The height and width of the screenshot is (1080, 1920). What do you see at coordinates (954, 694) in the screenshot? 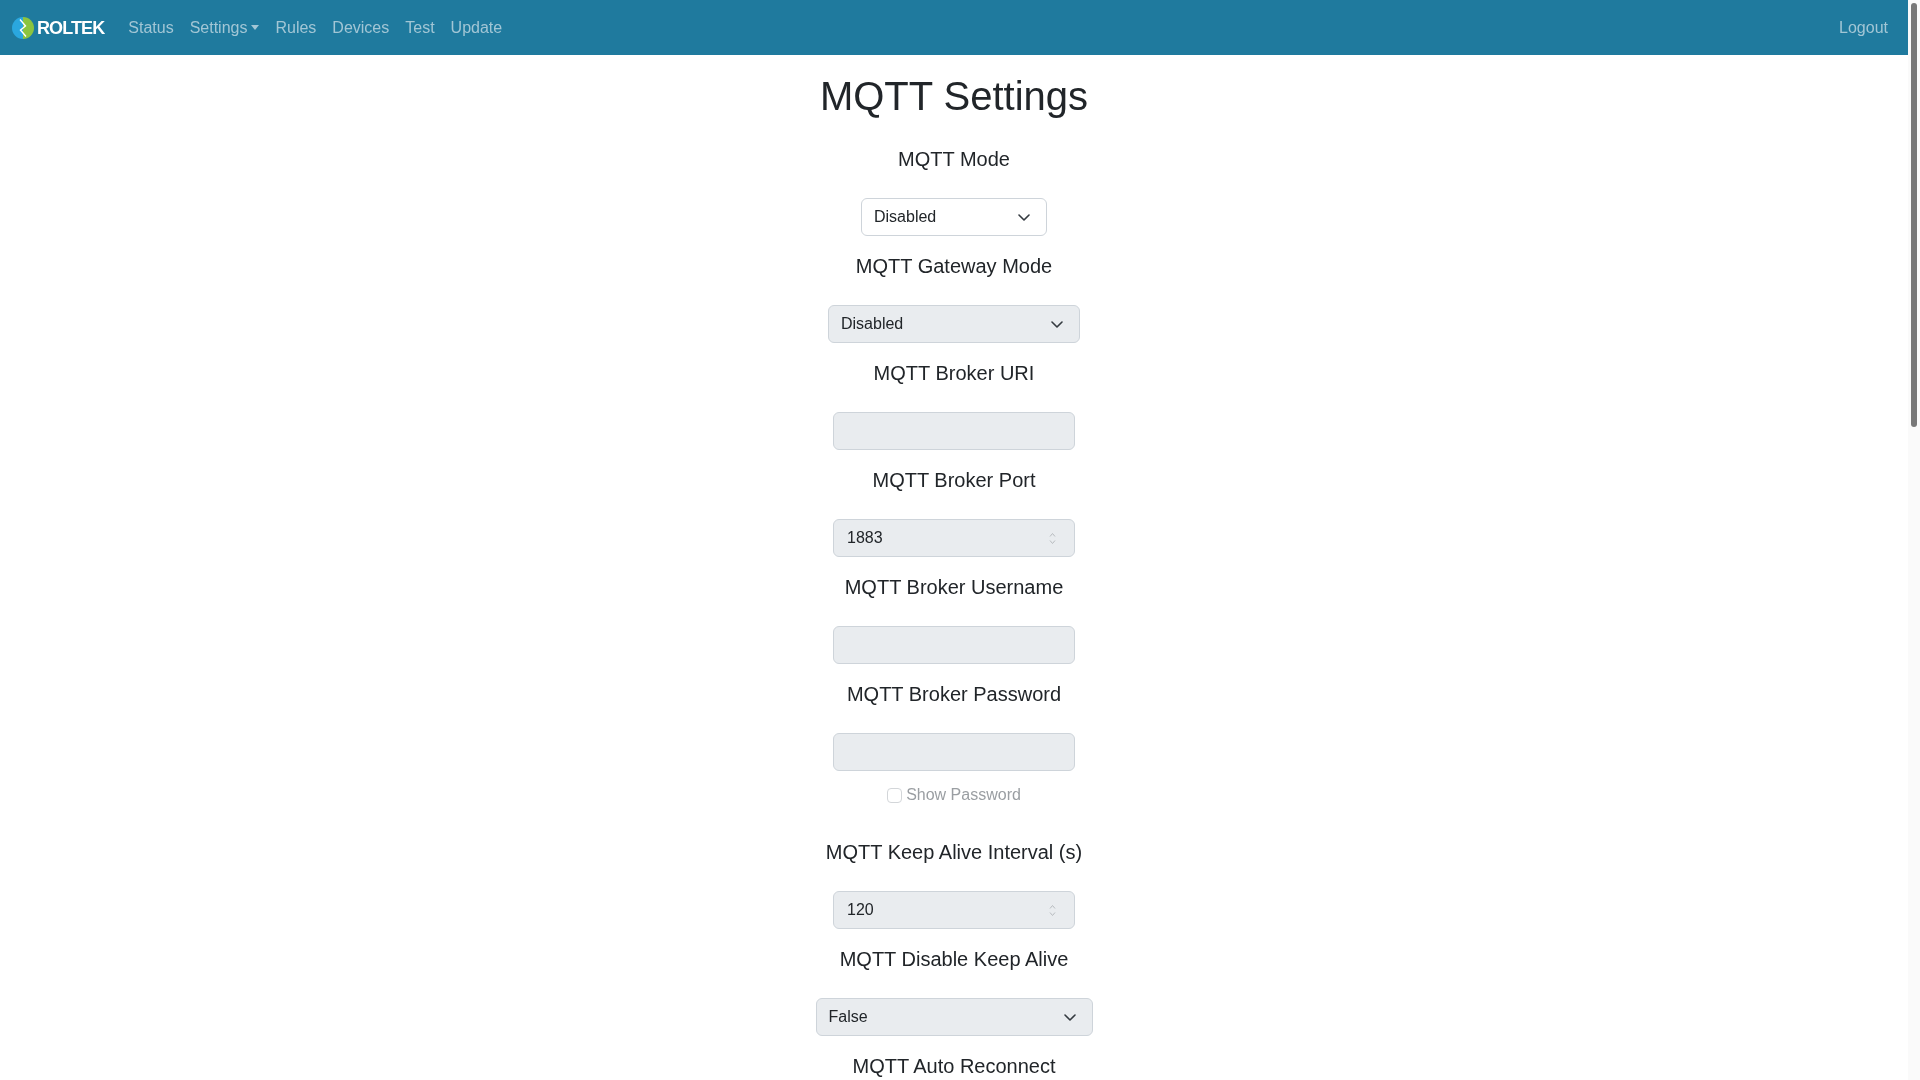
I see `field-label: MQTT Broker Password` at bounding box center [954, 694].